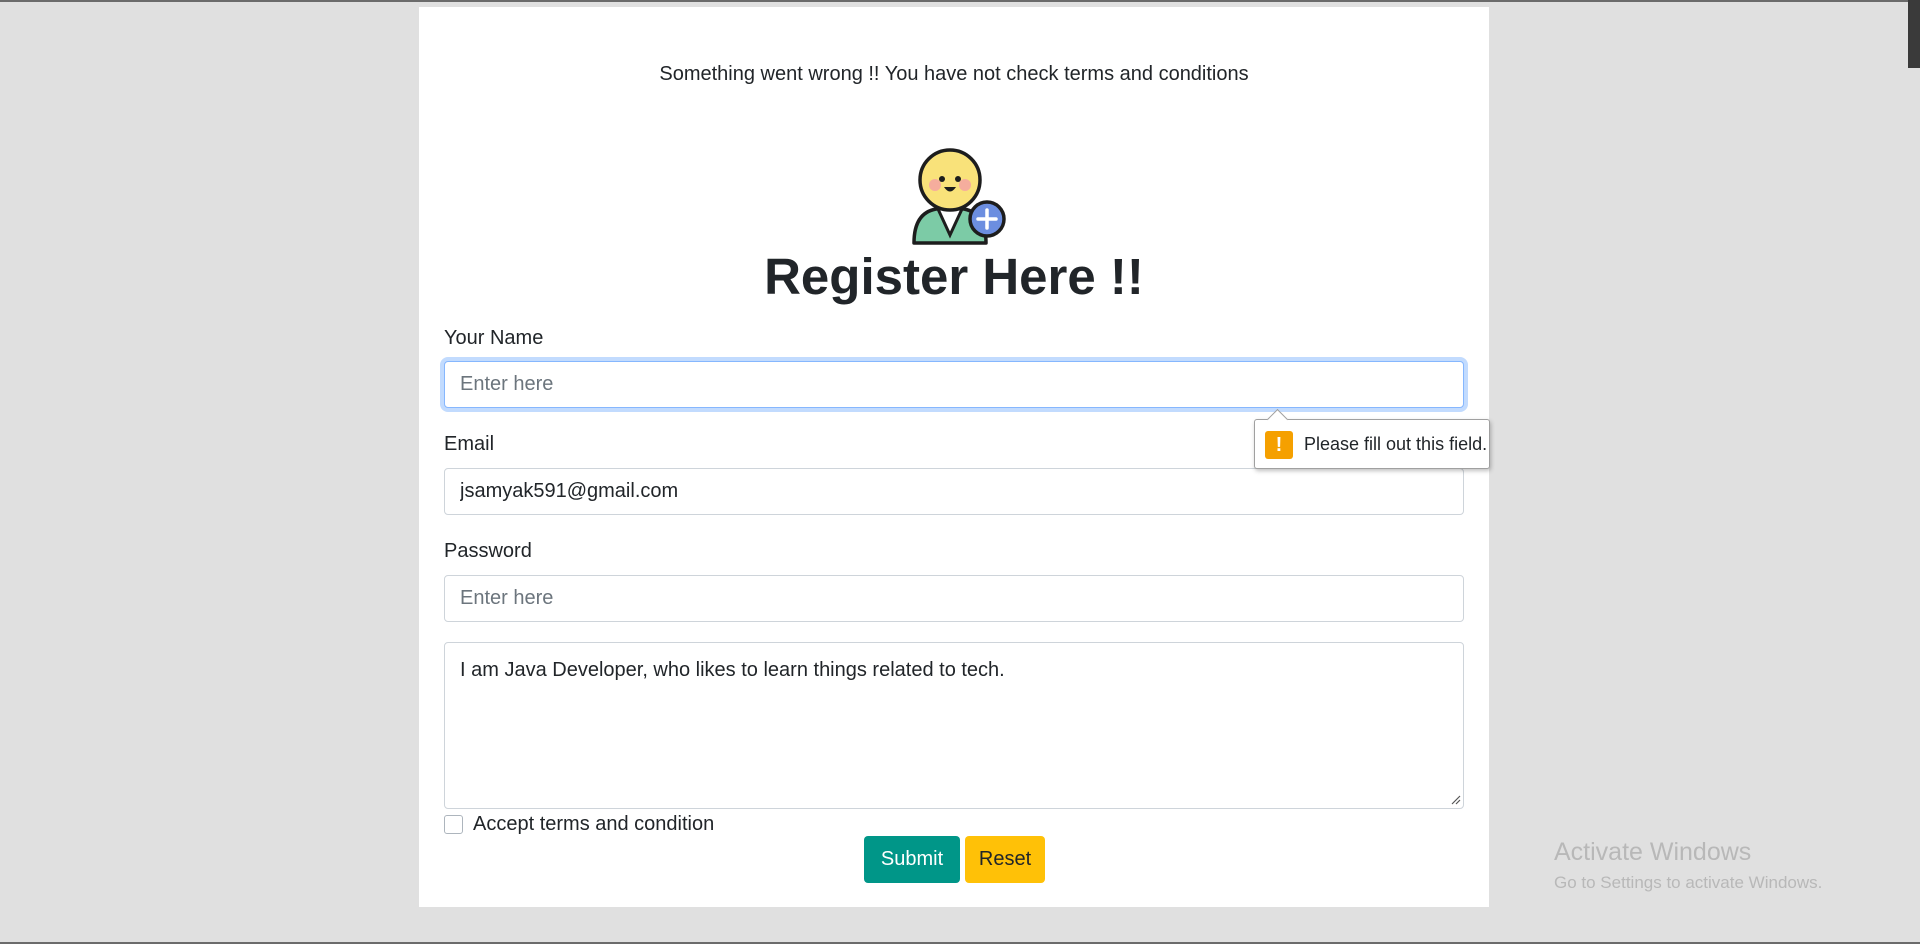 The width and height of the screenshot is (1920, 944). Describe the element at coordinates (1688, 882) in the screenshot. I see `watermark-subtitle: Go to Settings to activate Windows.` at that location.